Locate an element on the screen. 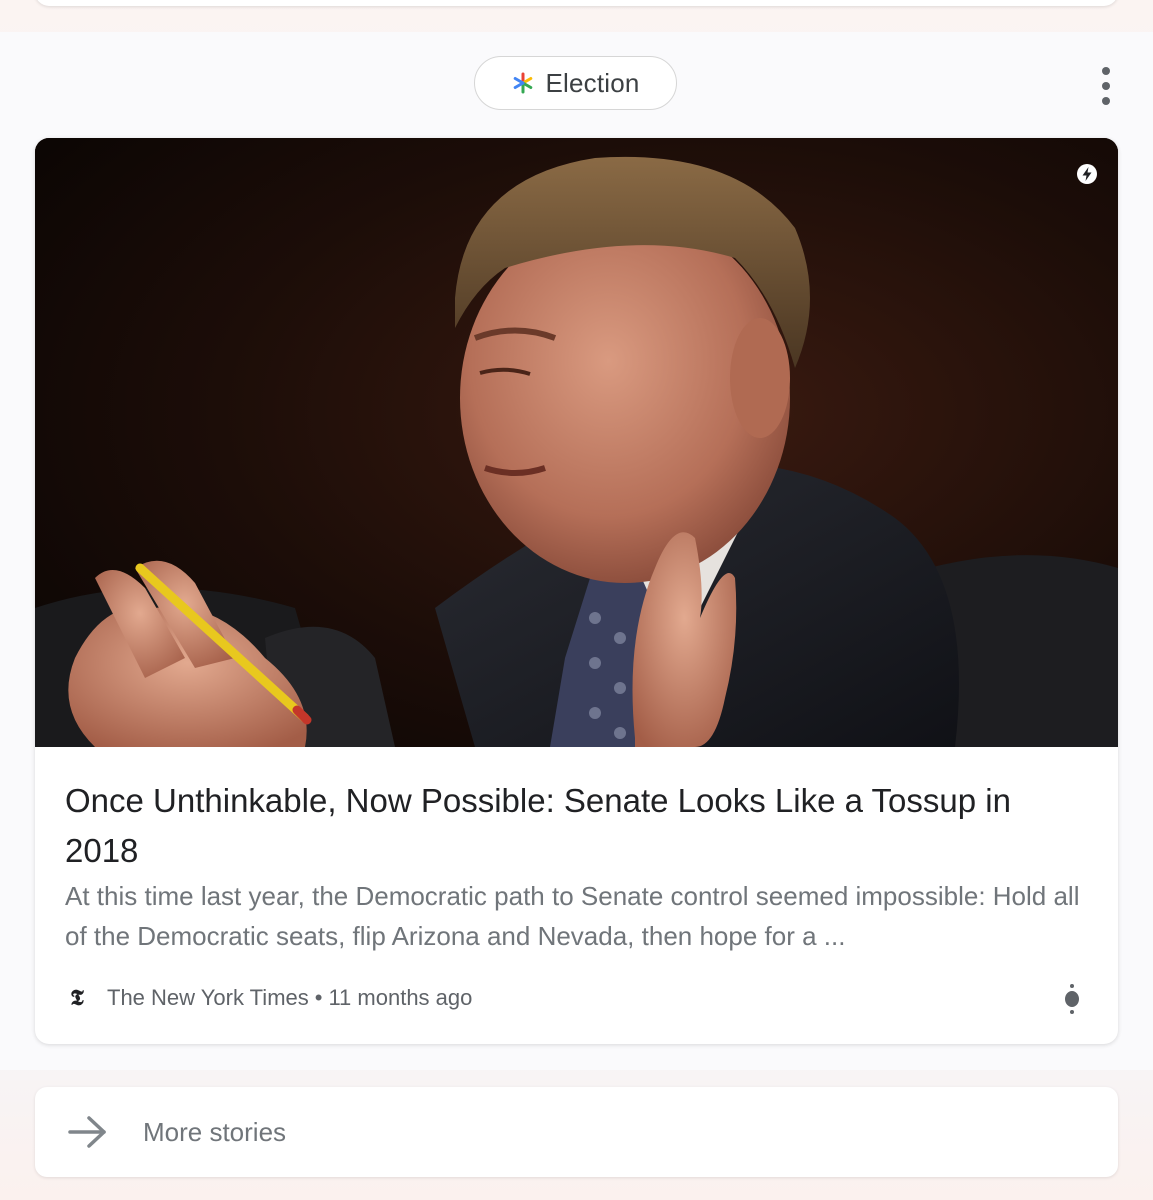 The image size is (1153, 1200). section-more-vert-icon is located at coordinates (1106, 86).